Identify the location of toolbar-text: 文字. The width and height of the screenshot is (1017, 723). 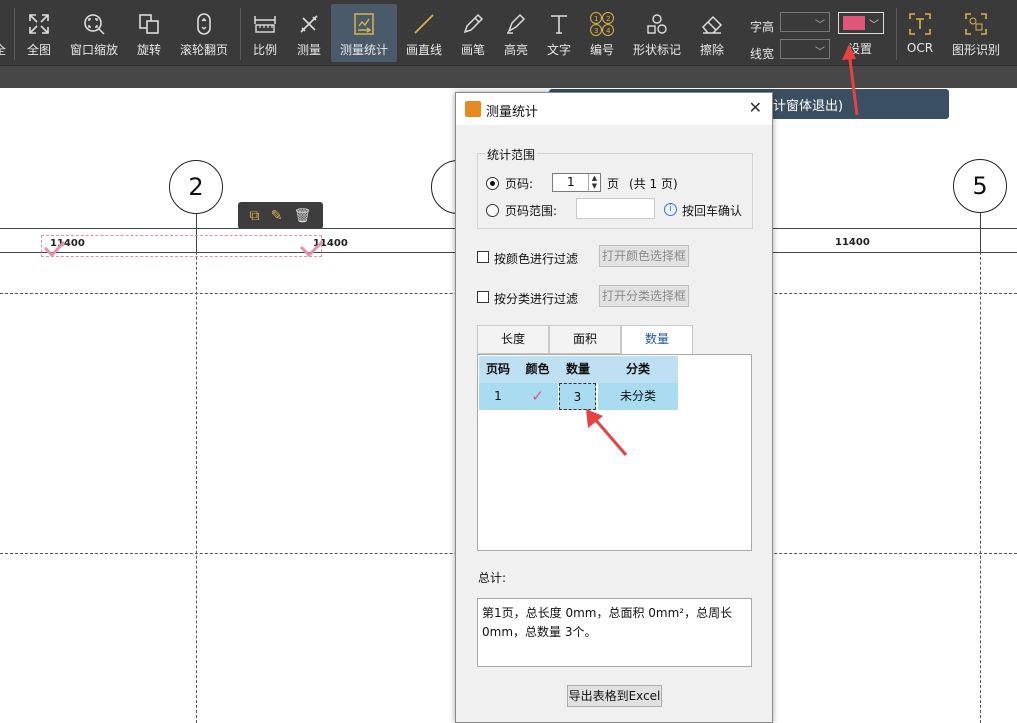
(559, 33).